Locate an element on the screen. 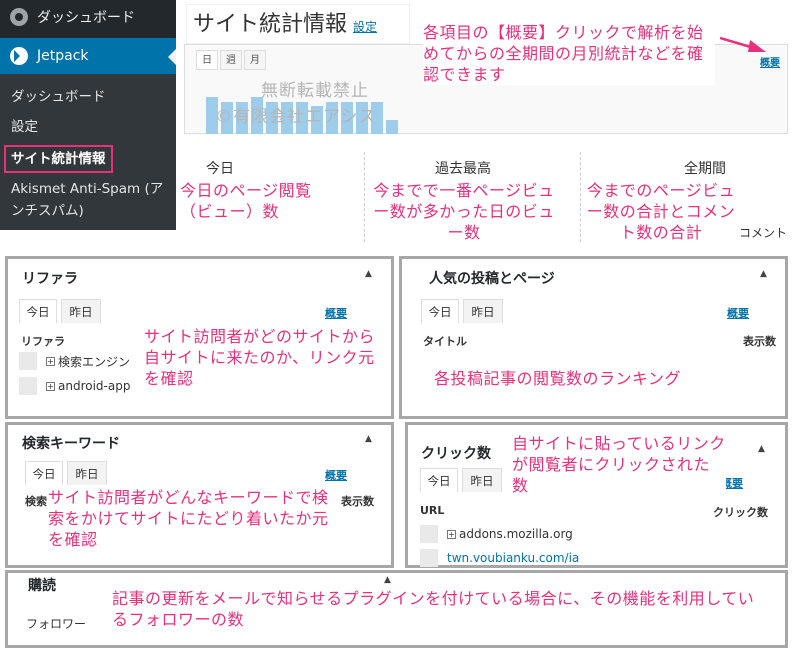  widget-title: クリック数 is located at coordinates (456, 454).